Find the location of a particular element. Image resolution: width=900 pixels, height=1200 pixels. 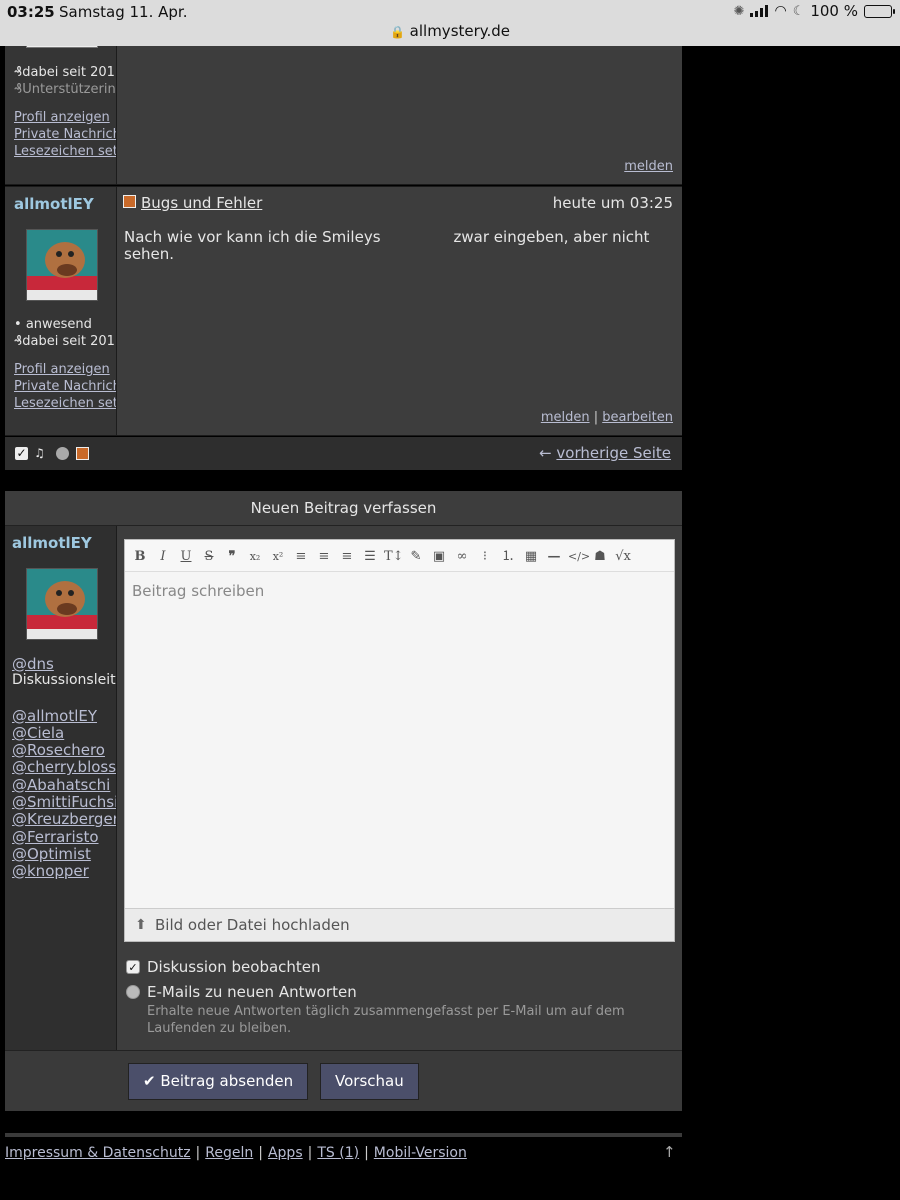

link-icon: ∞ is located at coordinates (462, 557).